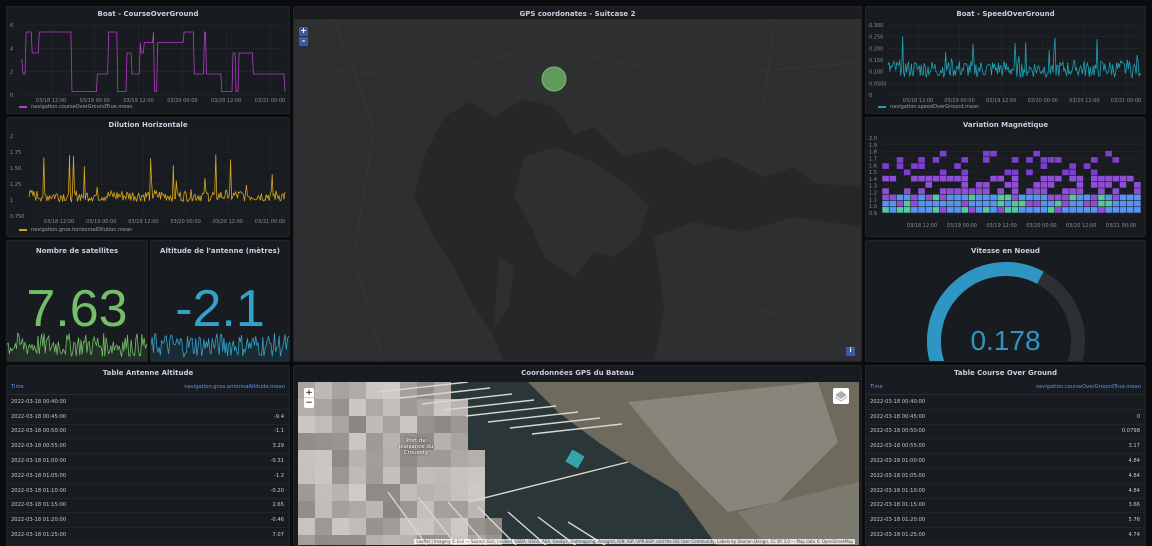 This screenshot has width=1152, height=546. What do you see at coordinates (11, 49) in the screenshot?
I see `y-tick-label: 4` at bounding box center [11, 49].